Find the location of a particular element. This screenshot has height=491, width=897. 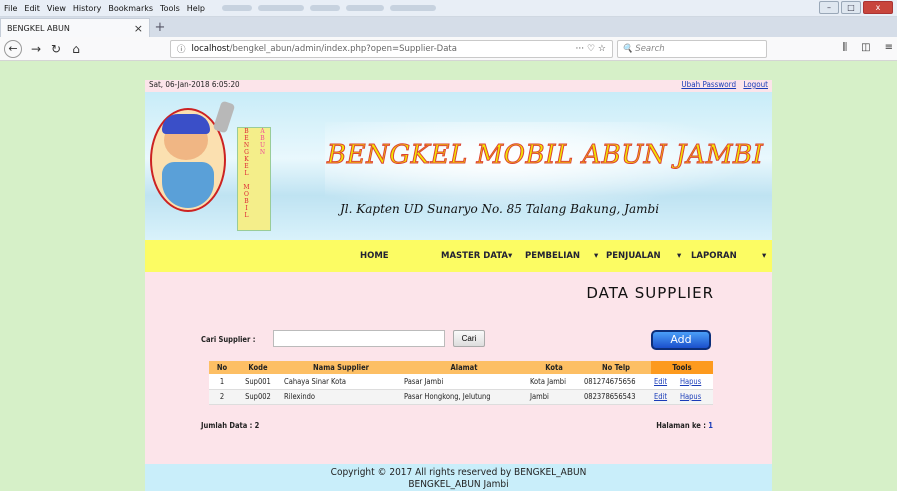

cell-no: 2 is located at coordinates (222, 397).